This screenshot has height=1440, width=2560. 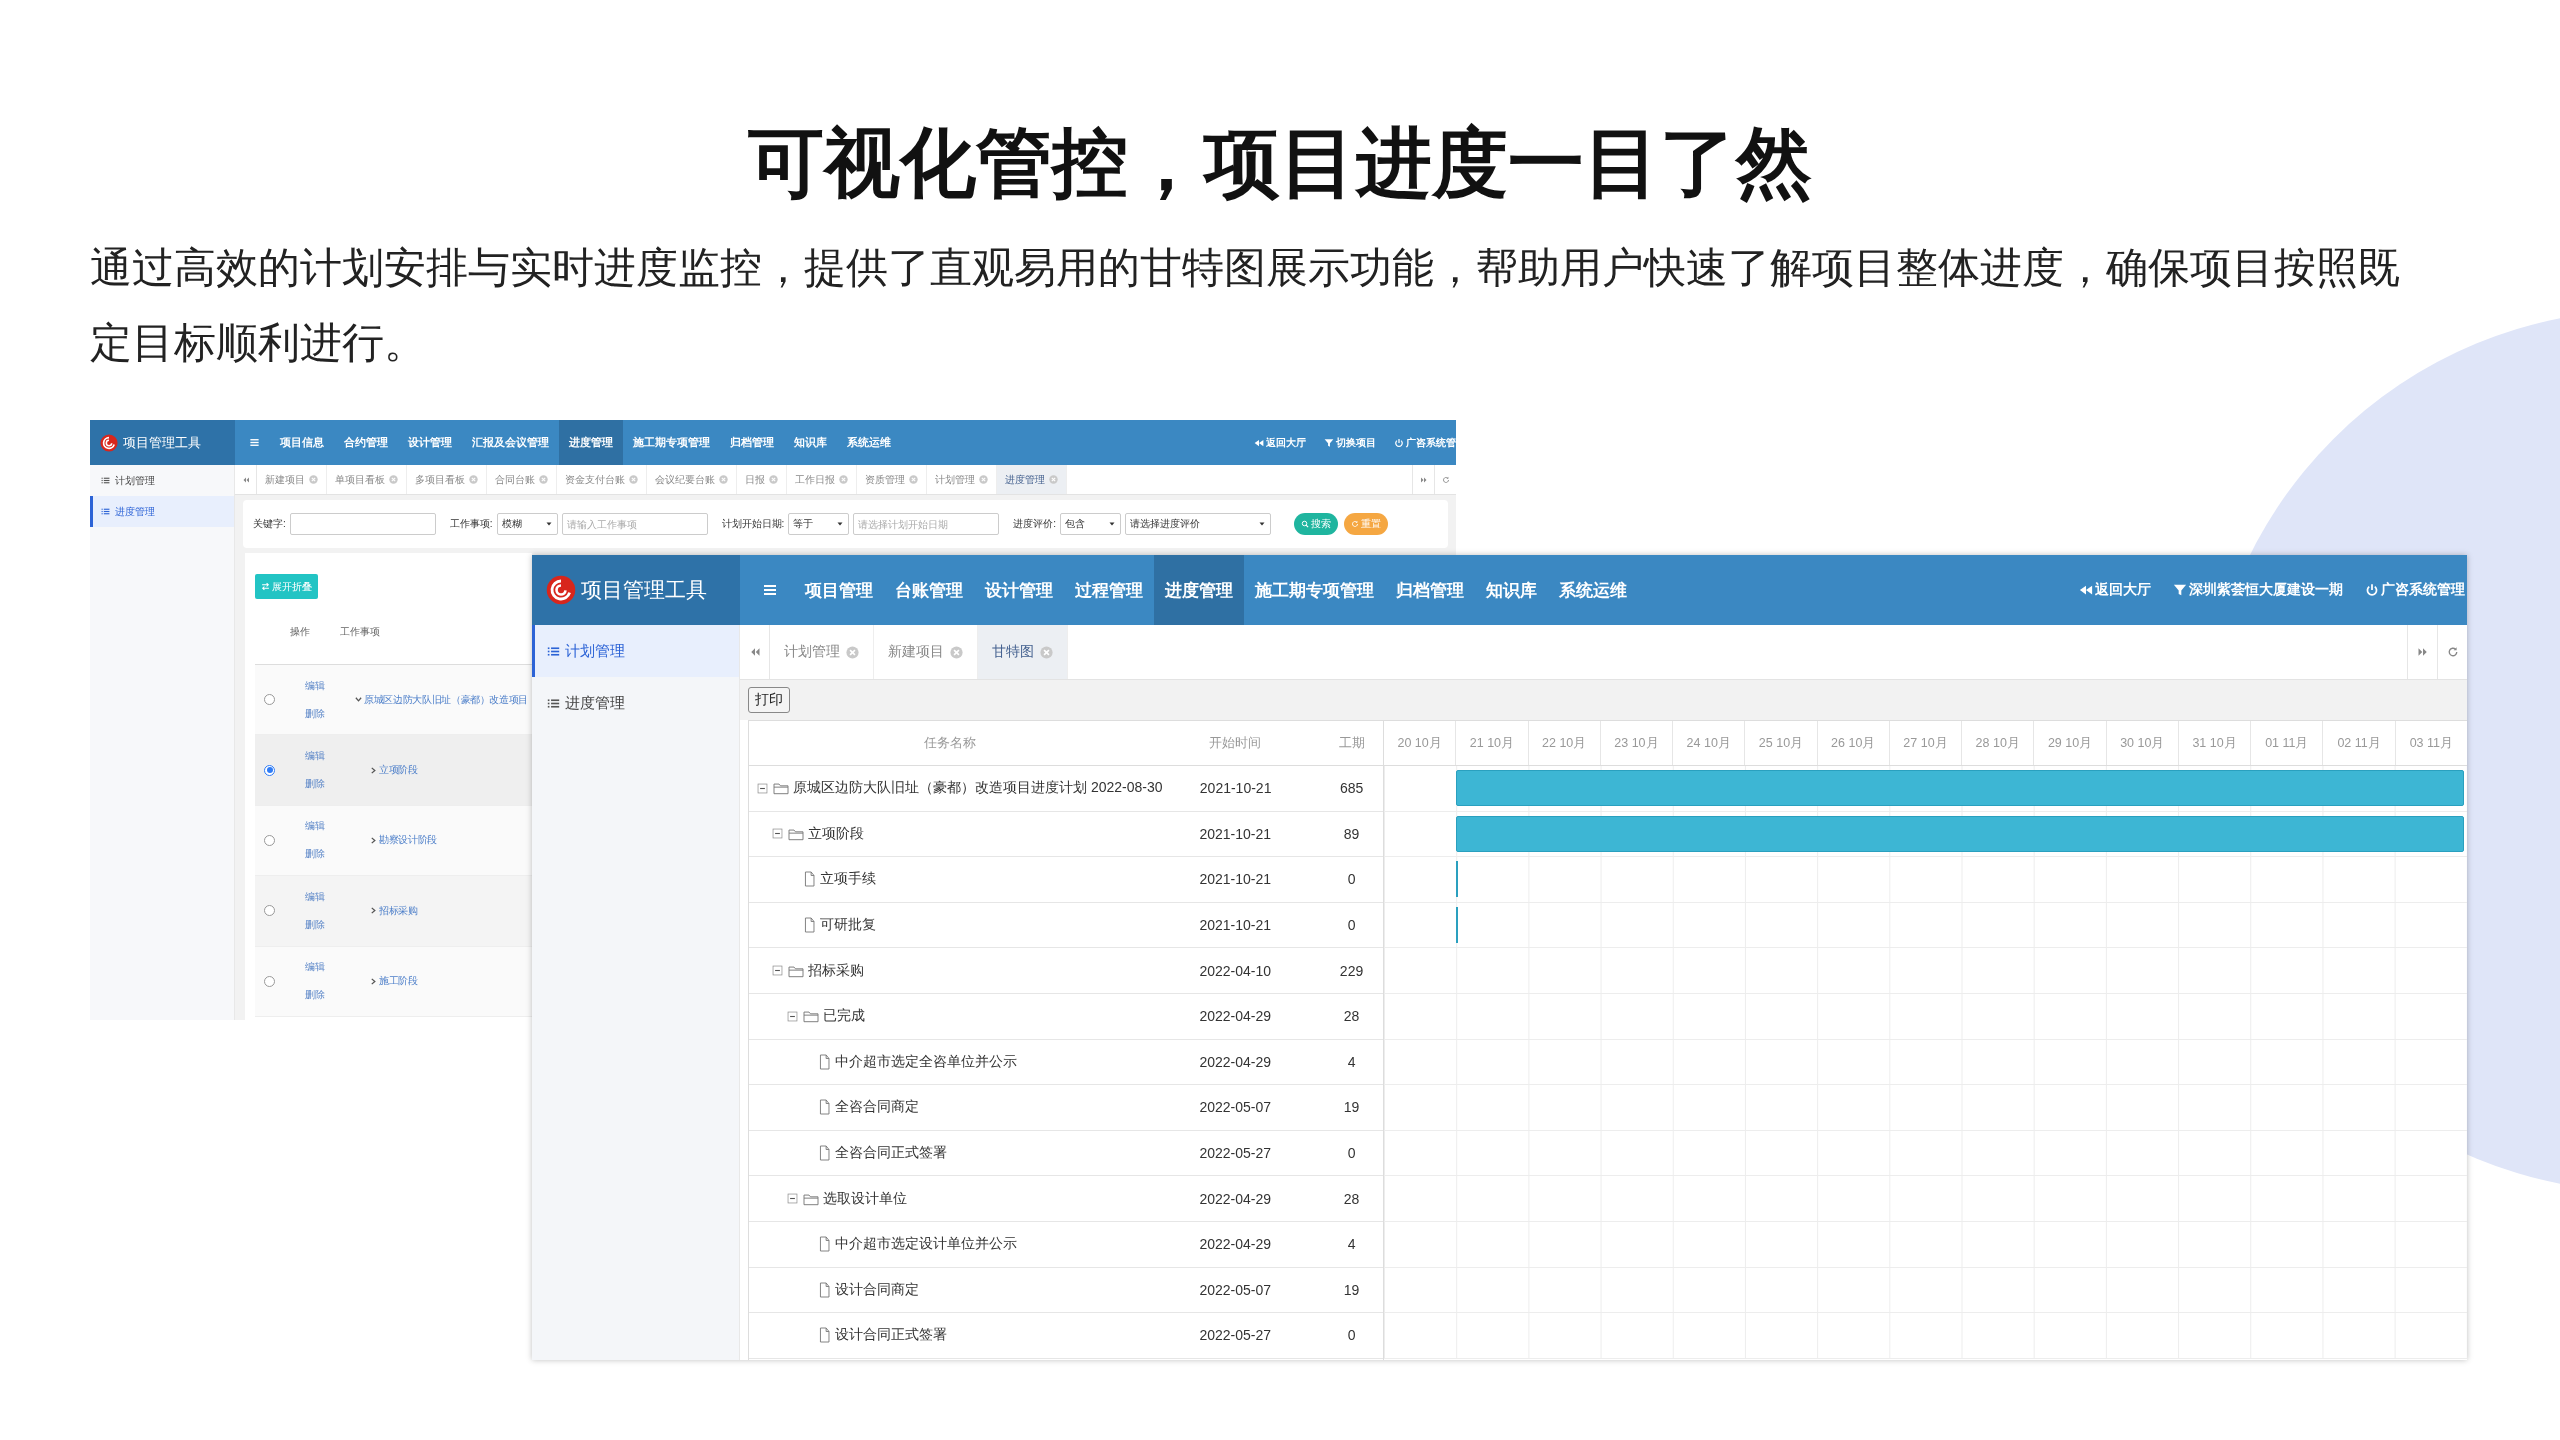 I want to click on tab: 多项目看板, so click(x=447, y=479).